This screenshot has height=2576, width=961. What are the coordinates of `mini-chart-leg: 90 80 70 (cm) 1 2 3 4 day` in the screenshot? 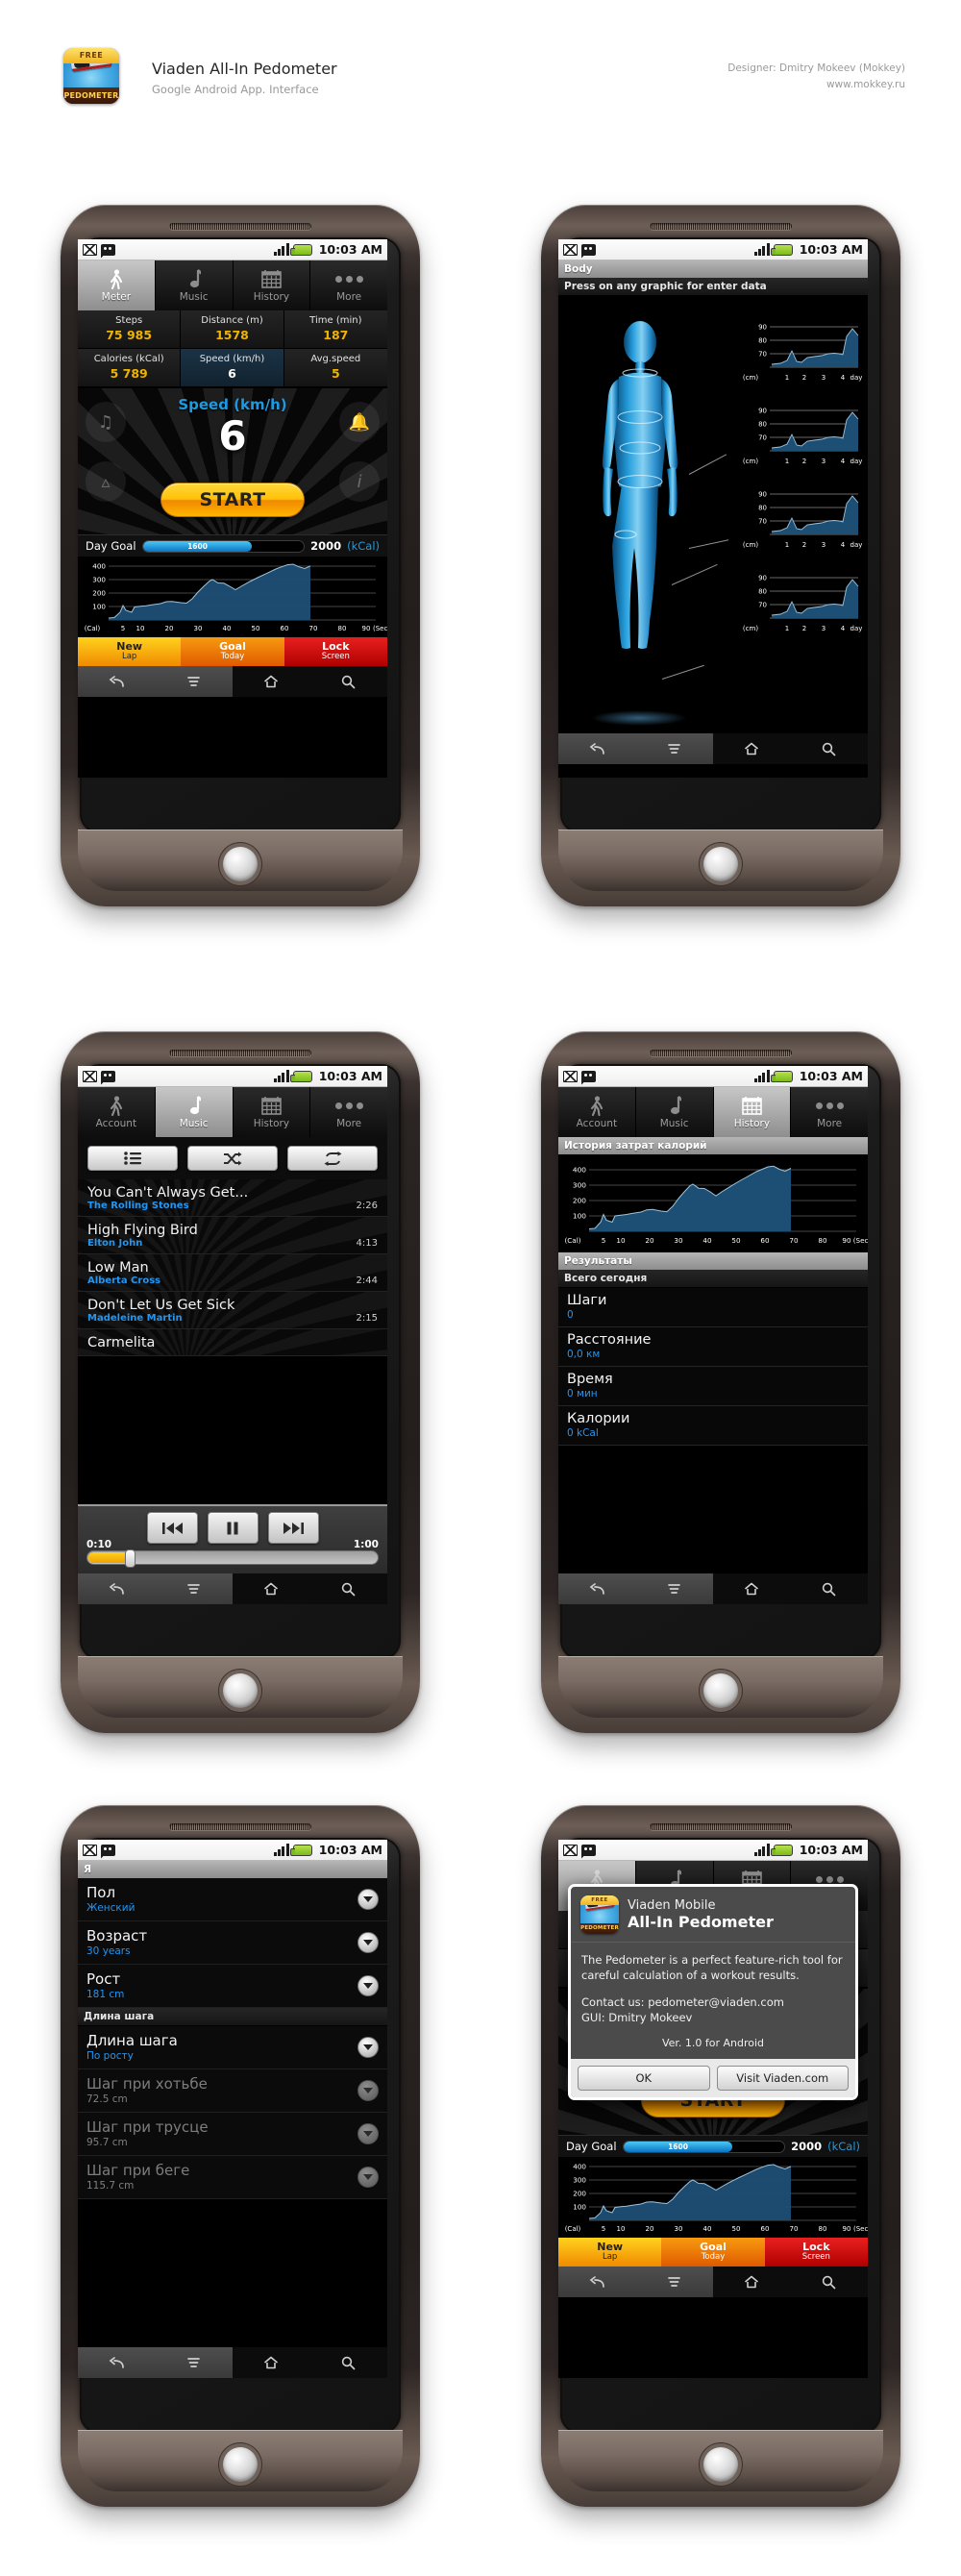 It's located at (800, 607).